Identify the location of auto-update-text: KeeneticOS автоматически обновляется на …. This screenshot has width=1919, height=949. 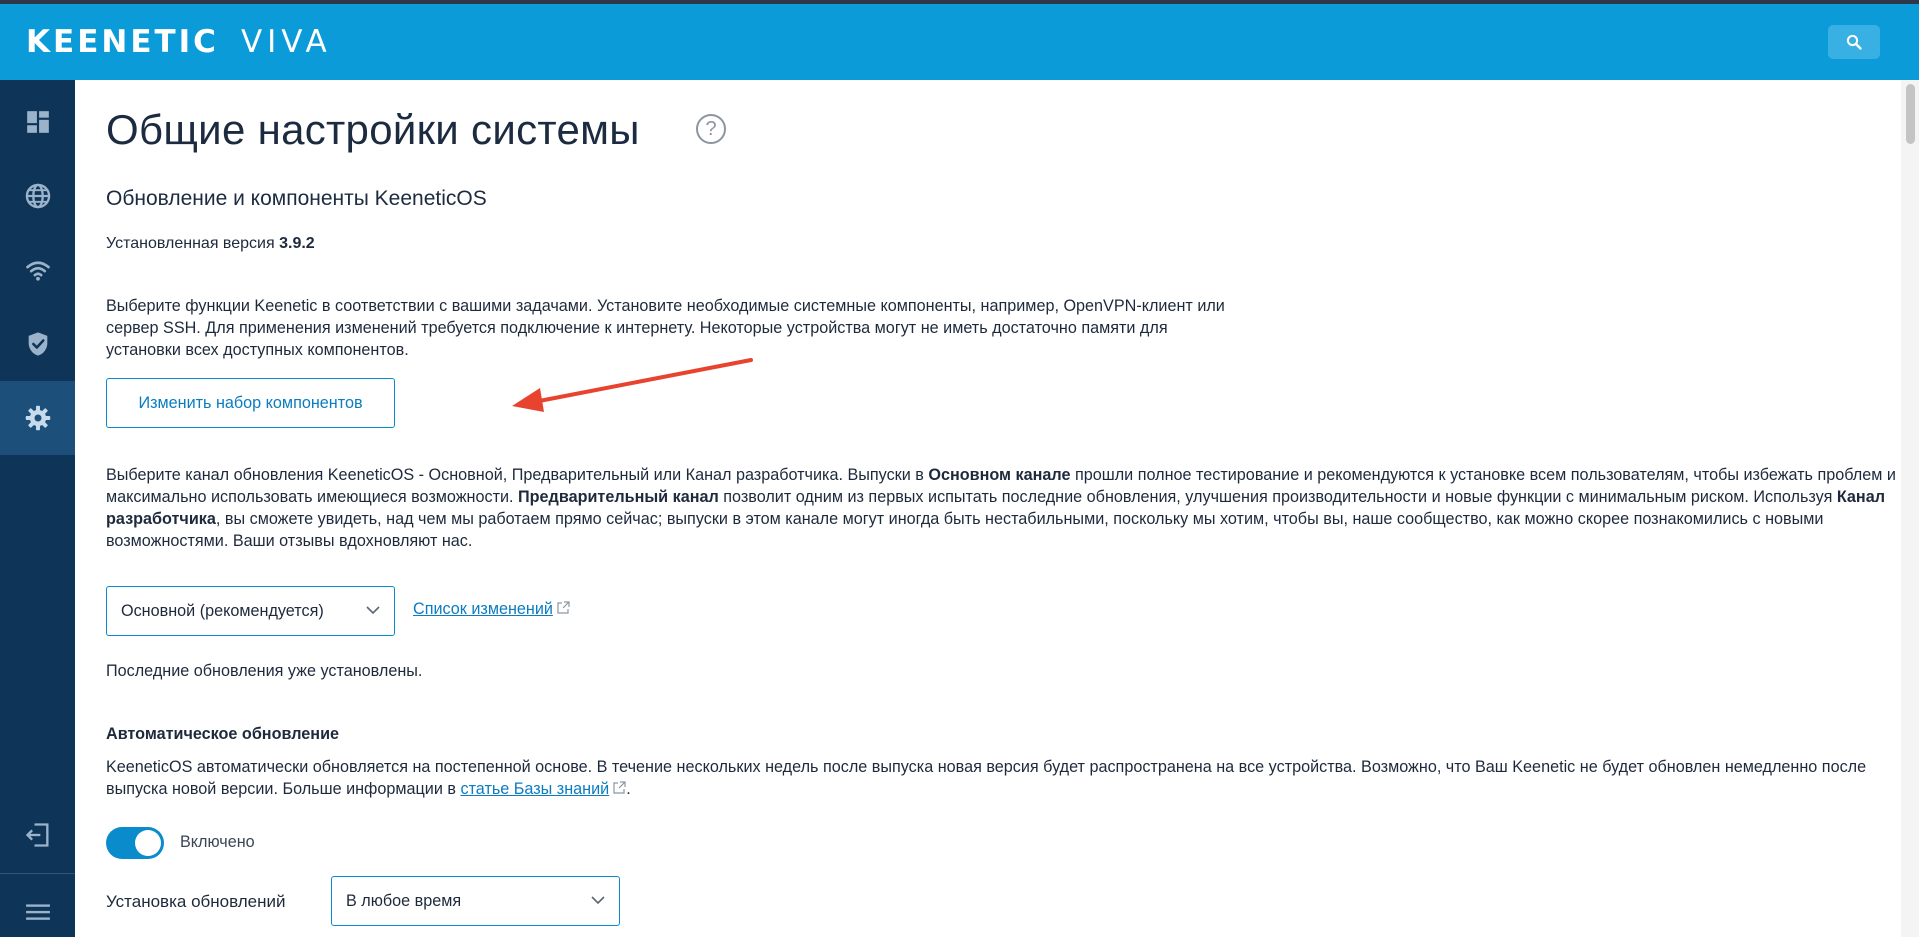
(986, 778).